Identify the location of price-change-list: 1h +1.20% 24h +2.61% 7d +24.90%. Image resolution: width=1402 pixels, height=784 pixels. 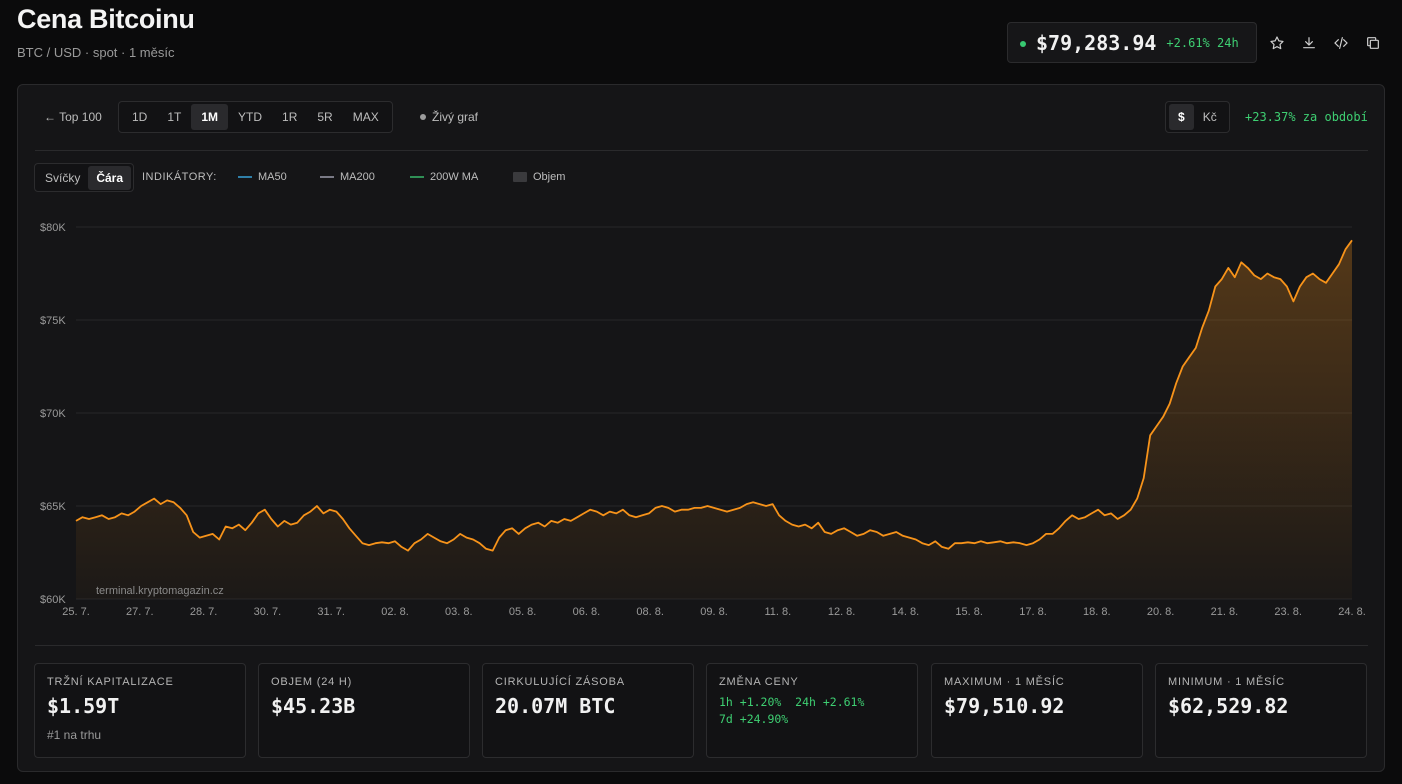
(812, 711).